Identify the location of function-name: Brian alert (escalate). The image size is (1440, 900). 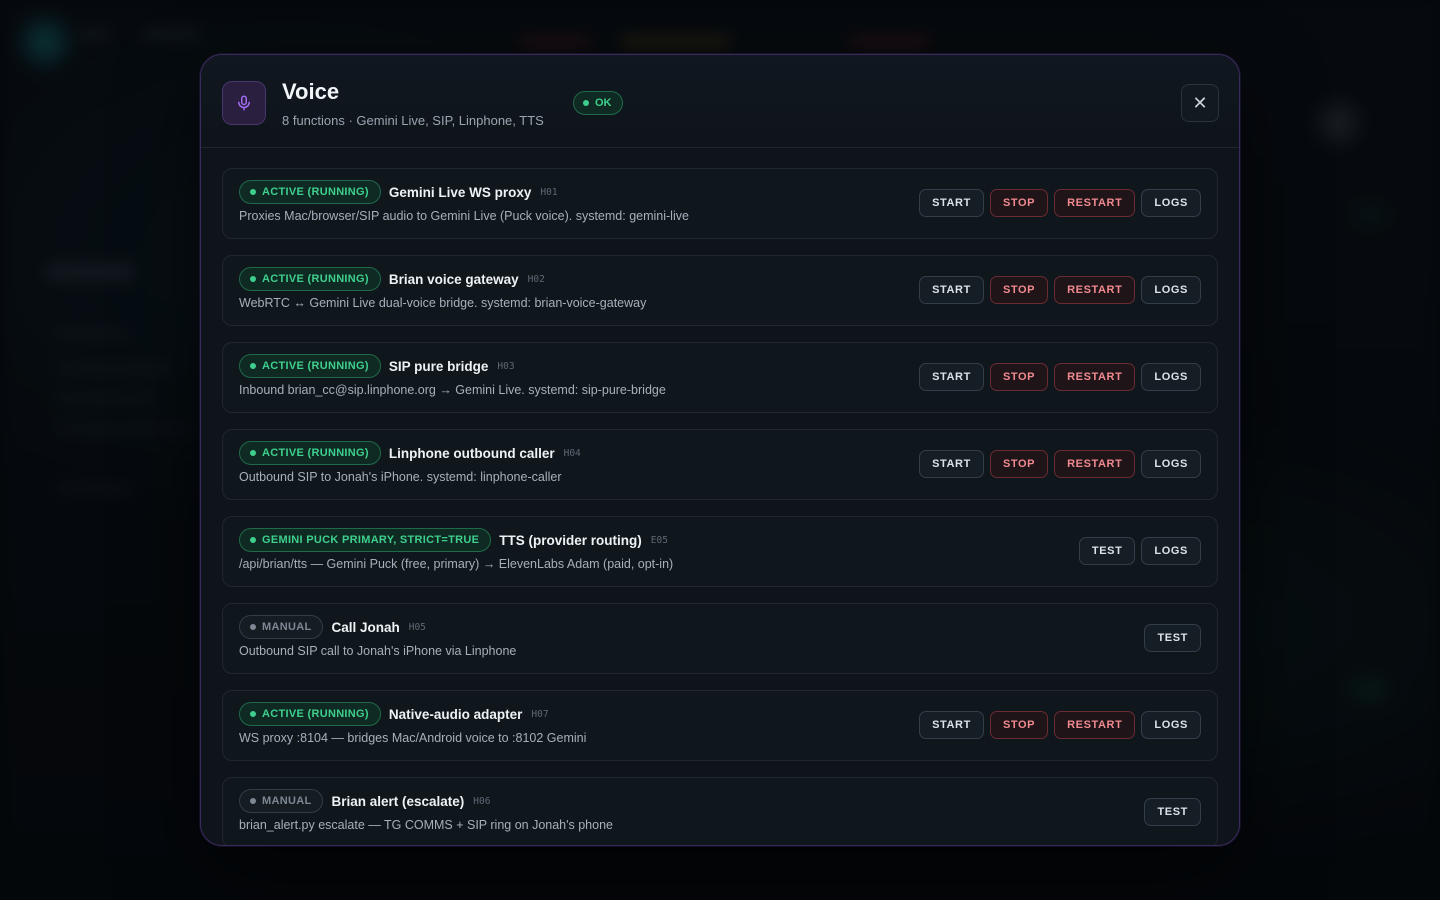
(398, 801).